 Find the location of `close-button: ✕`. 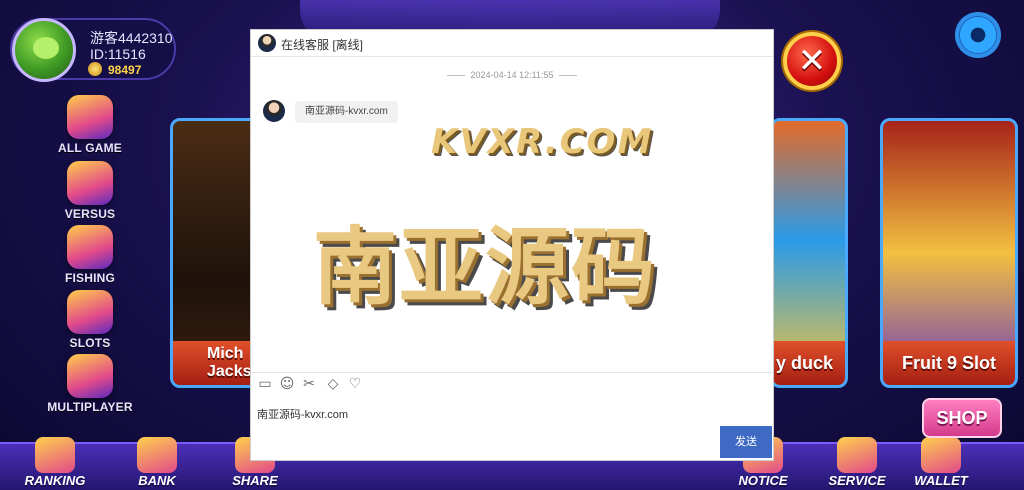

close-button: ✕ is located at coordinates (812, 61).